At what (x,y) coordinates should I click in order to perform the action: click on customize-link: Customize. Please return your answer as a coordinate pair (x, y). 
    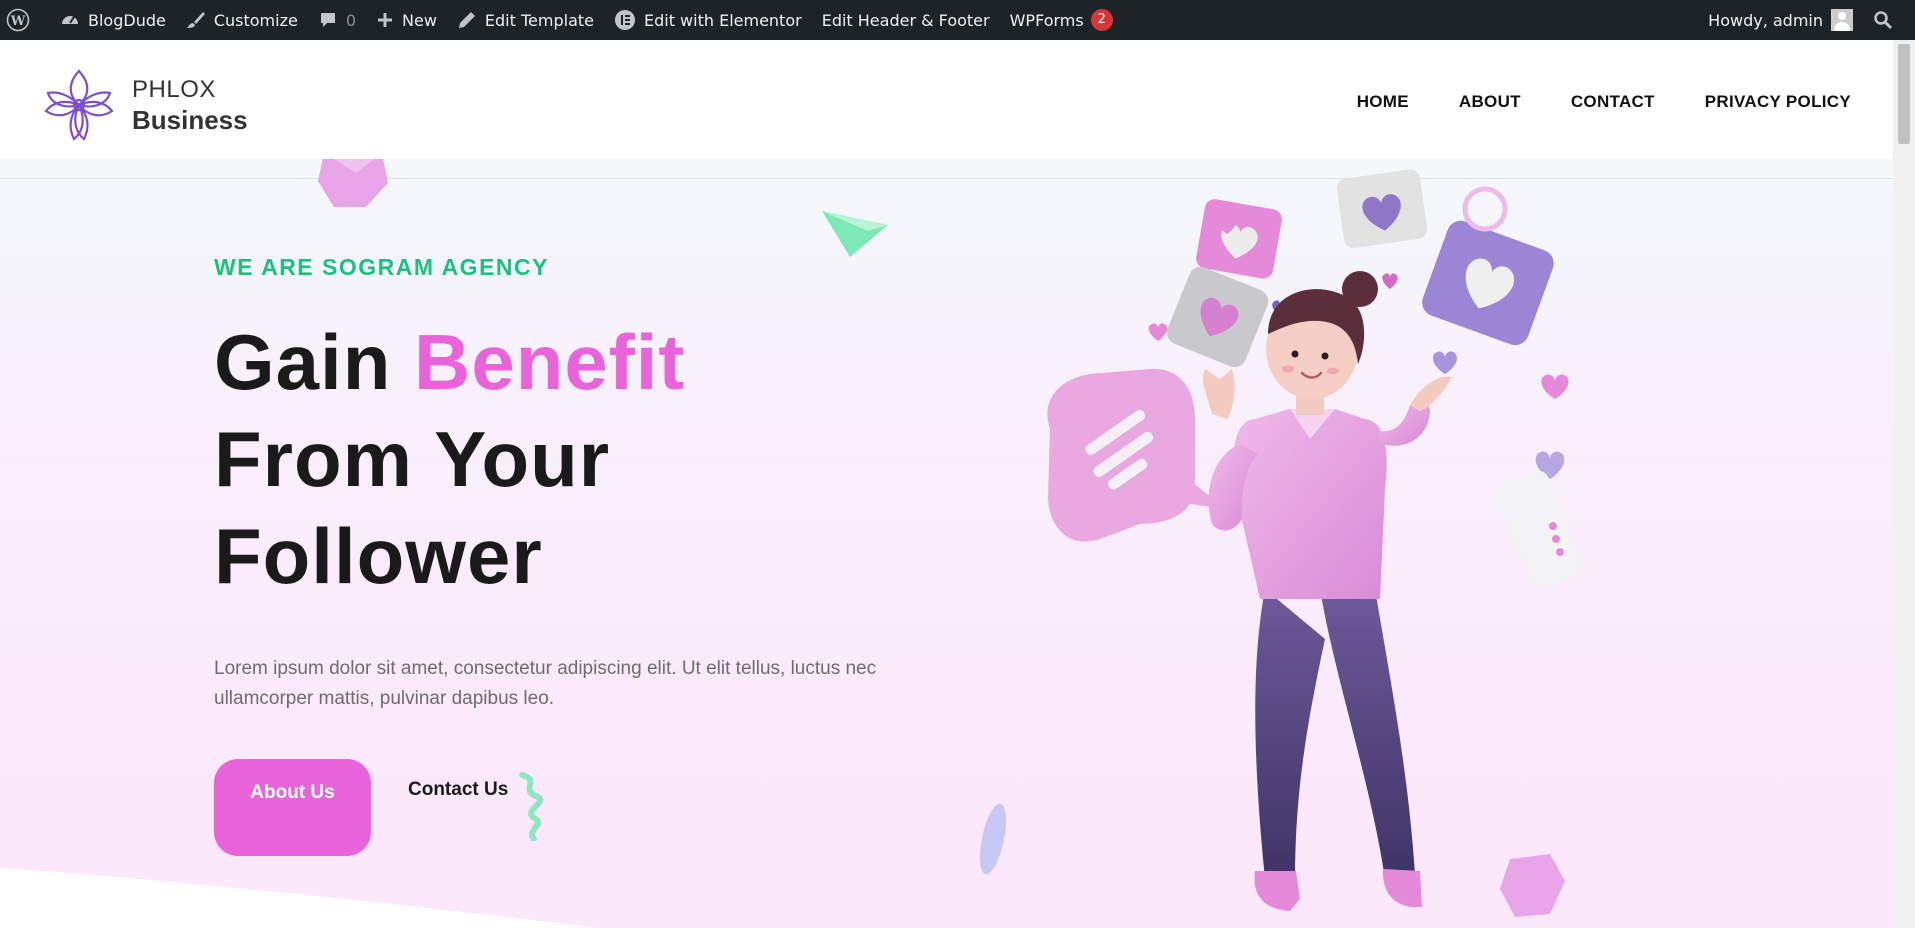
    Looking at the image, I should click on (242, 20).